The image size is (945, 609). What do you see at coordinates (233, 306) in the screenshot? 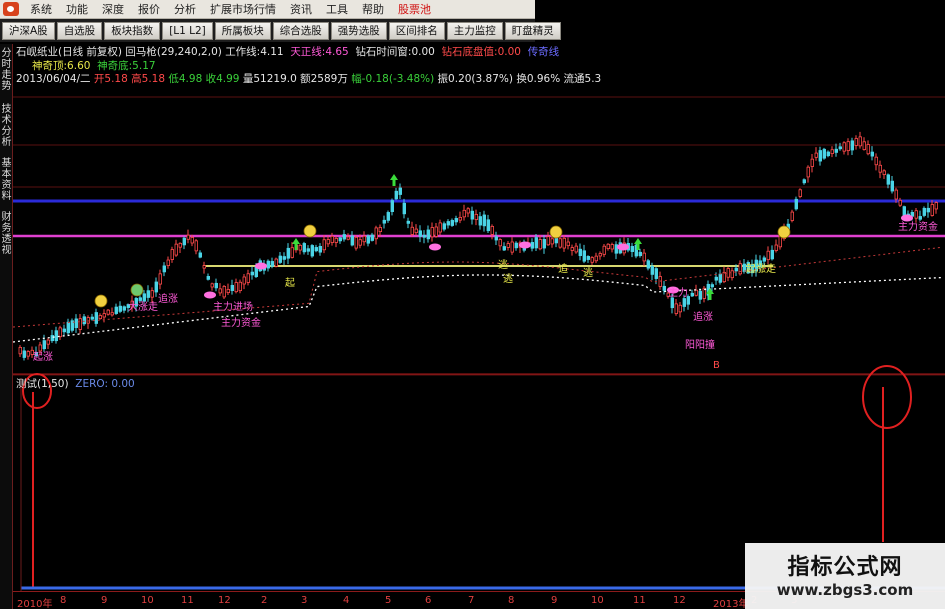
I see `chart-annotation: 主力进场` at bounding box center [233, 306].